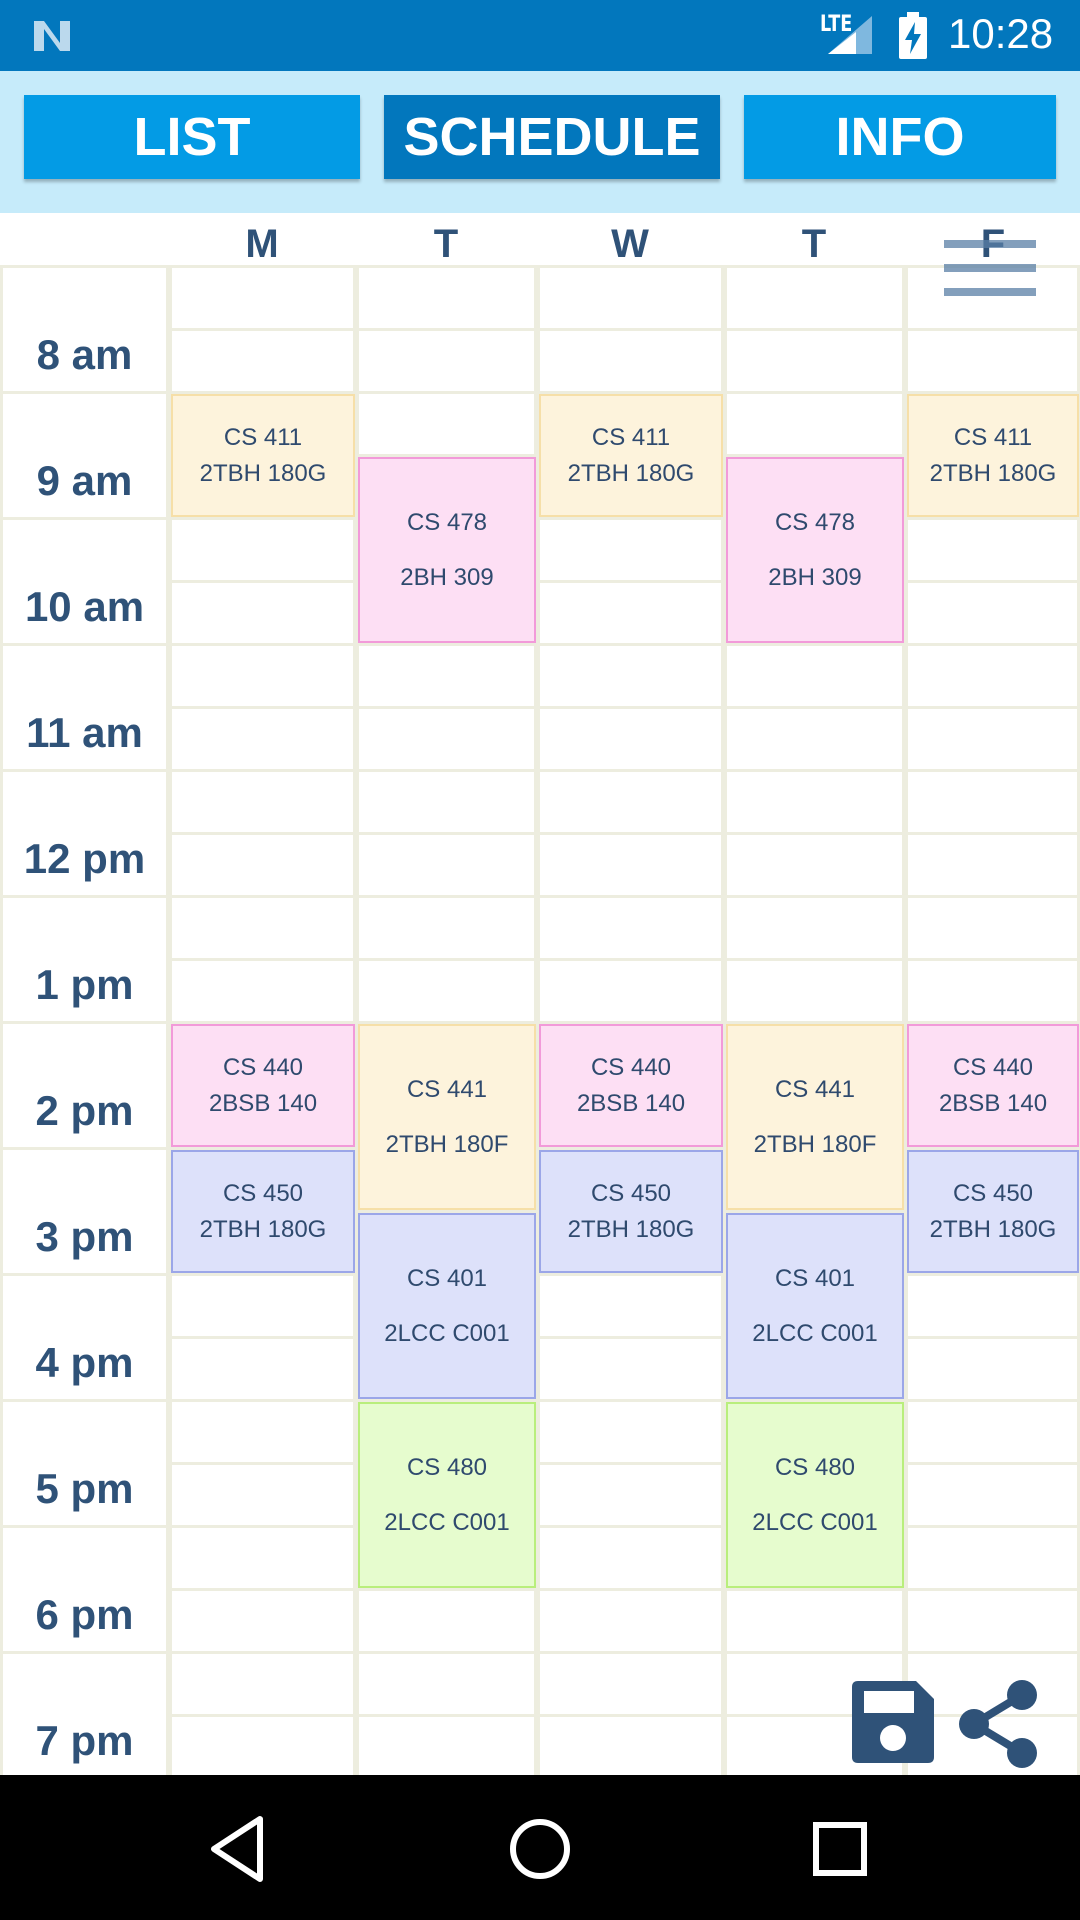  I want to click on status-time: 10:28, so click(1001, 33).